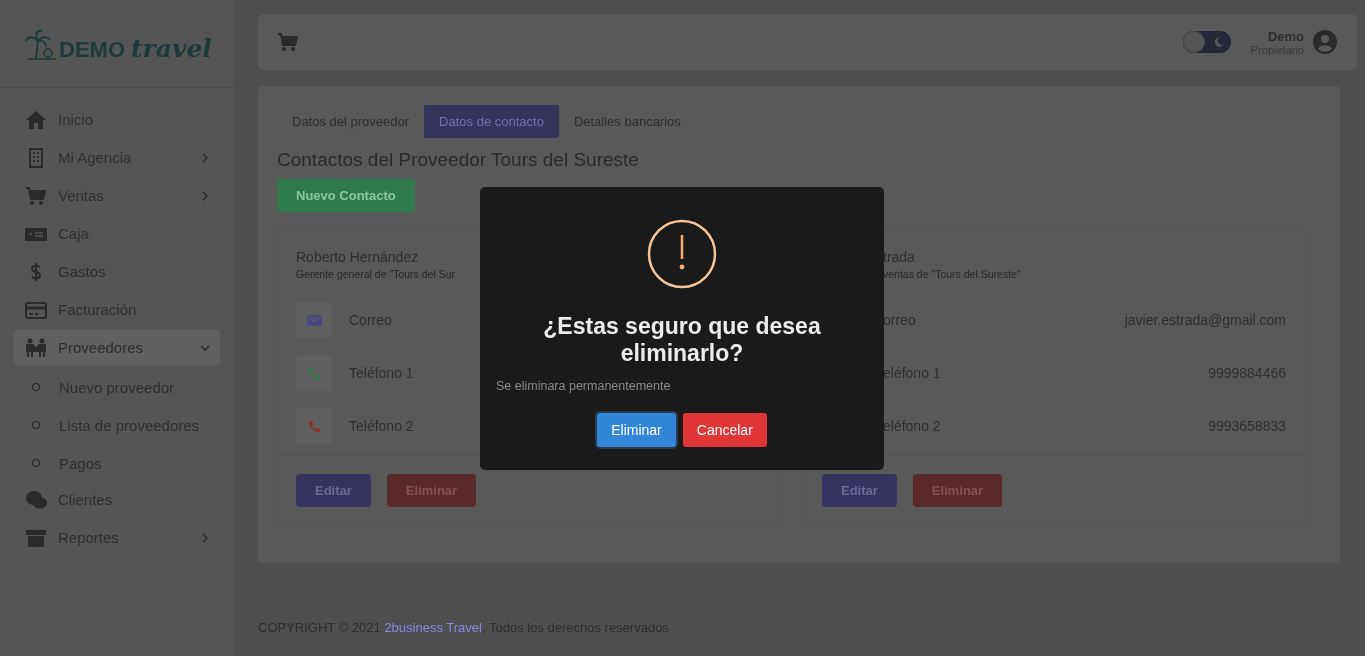 The height and width of the screenshot is (656, 1365). Describe the element at coordinates (36, 537) in the screenshot. I see `archive-icon` at that location.